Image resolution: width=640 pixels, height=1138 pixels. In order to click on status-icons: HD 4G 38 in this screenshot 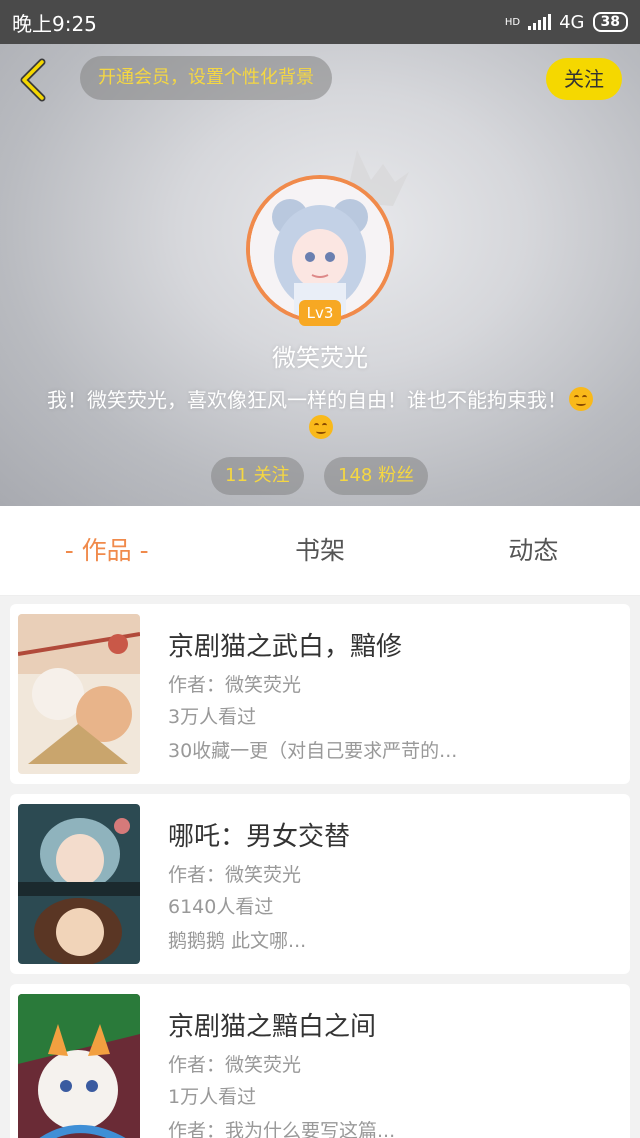, I will do `click(566, 22)`.